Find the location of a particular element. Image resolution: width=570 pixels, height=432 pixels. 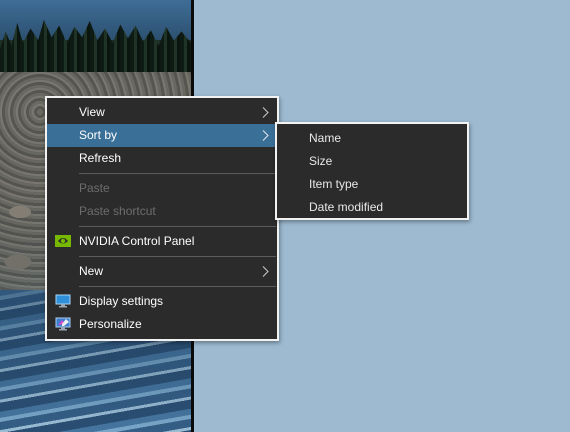

submenu-item-size: Size is located at coordinates (372, 161).